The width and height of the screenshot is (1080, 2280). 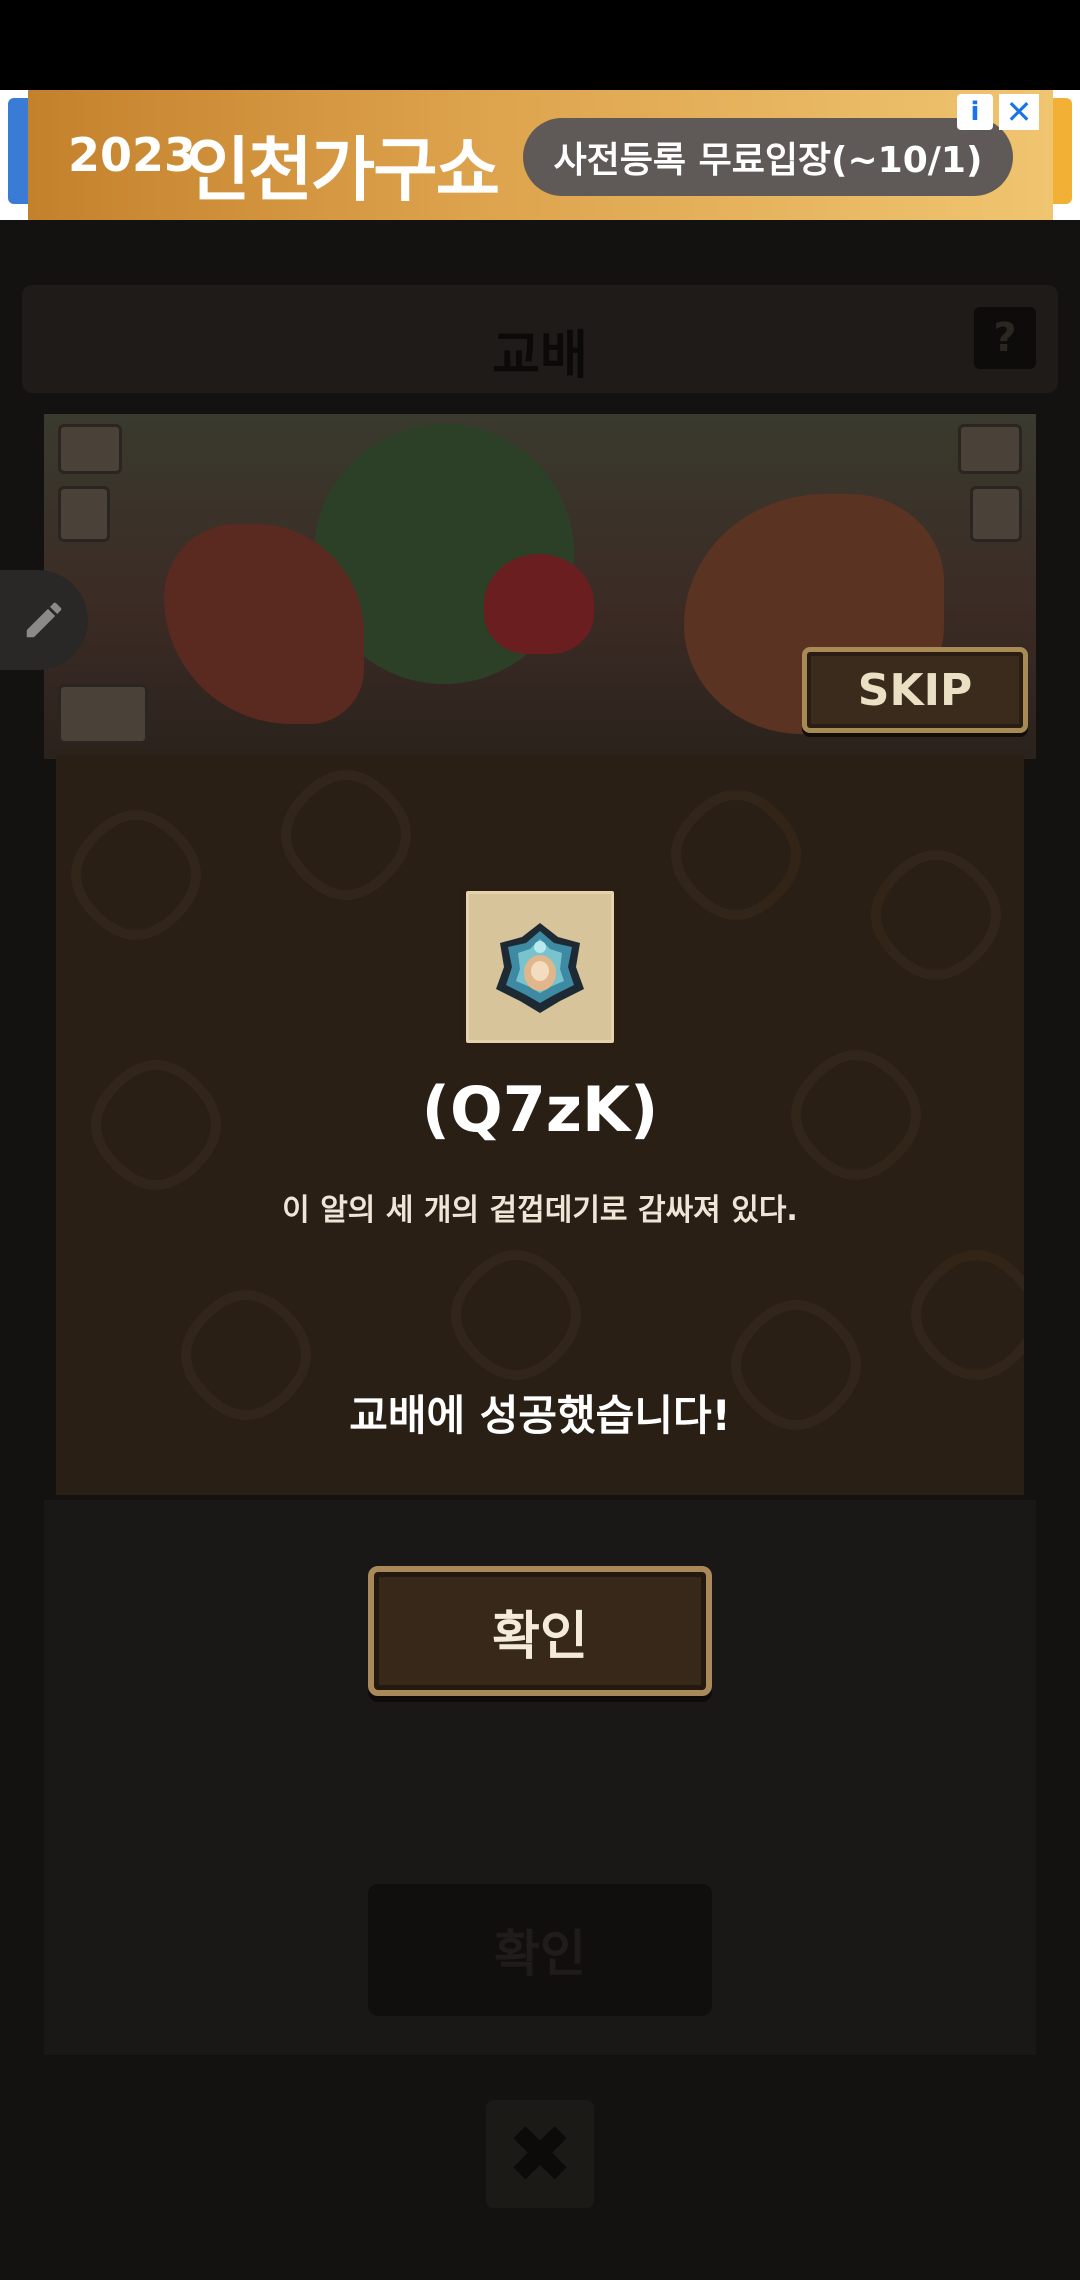 I want to click on ad-title: 인천가구쇼, so click(x=343, y=170).